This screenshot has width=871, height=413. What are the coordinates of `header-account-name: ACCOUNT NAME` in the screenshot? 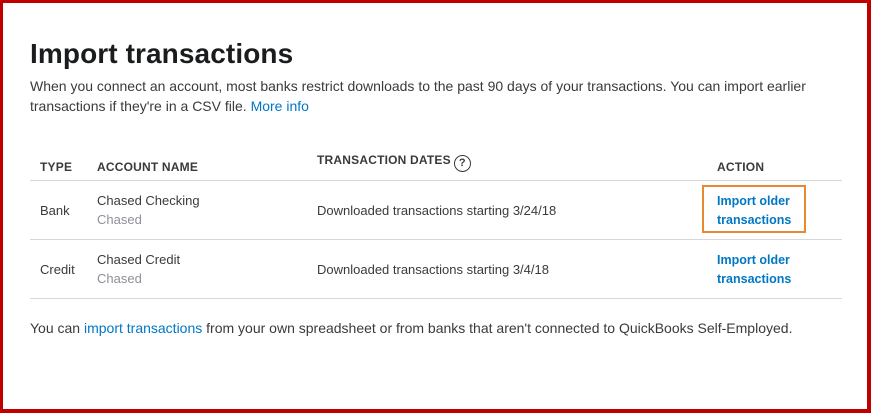 It's located at (148, 167).